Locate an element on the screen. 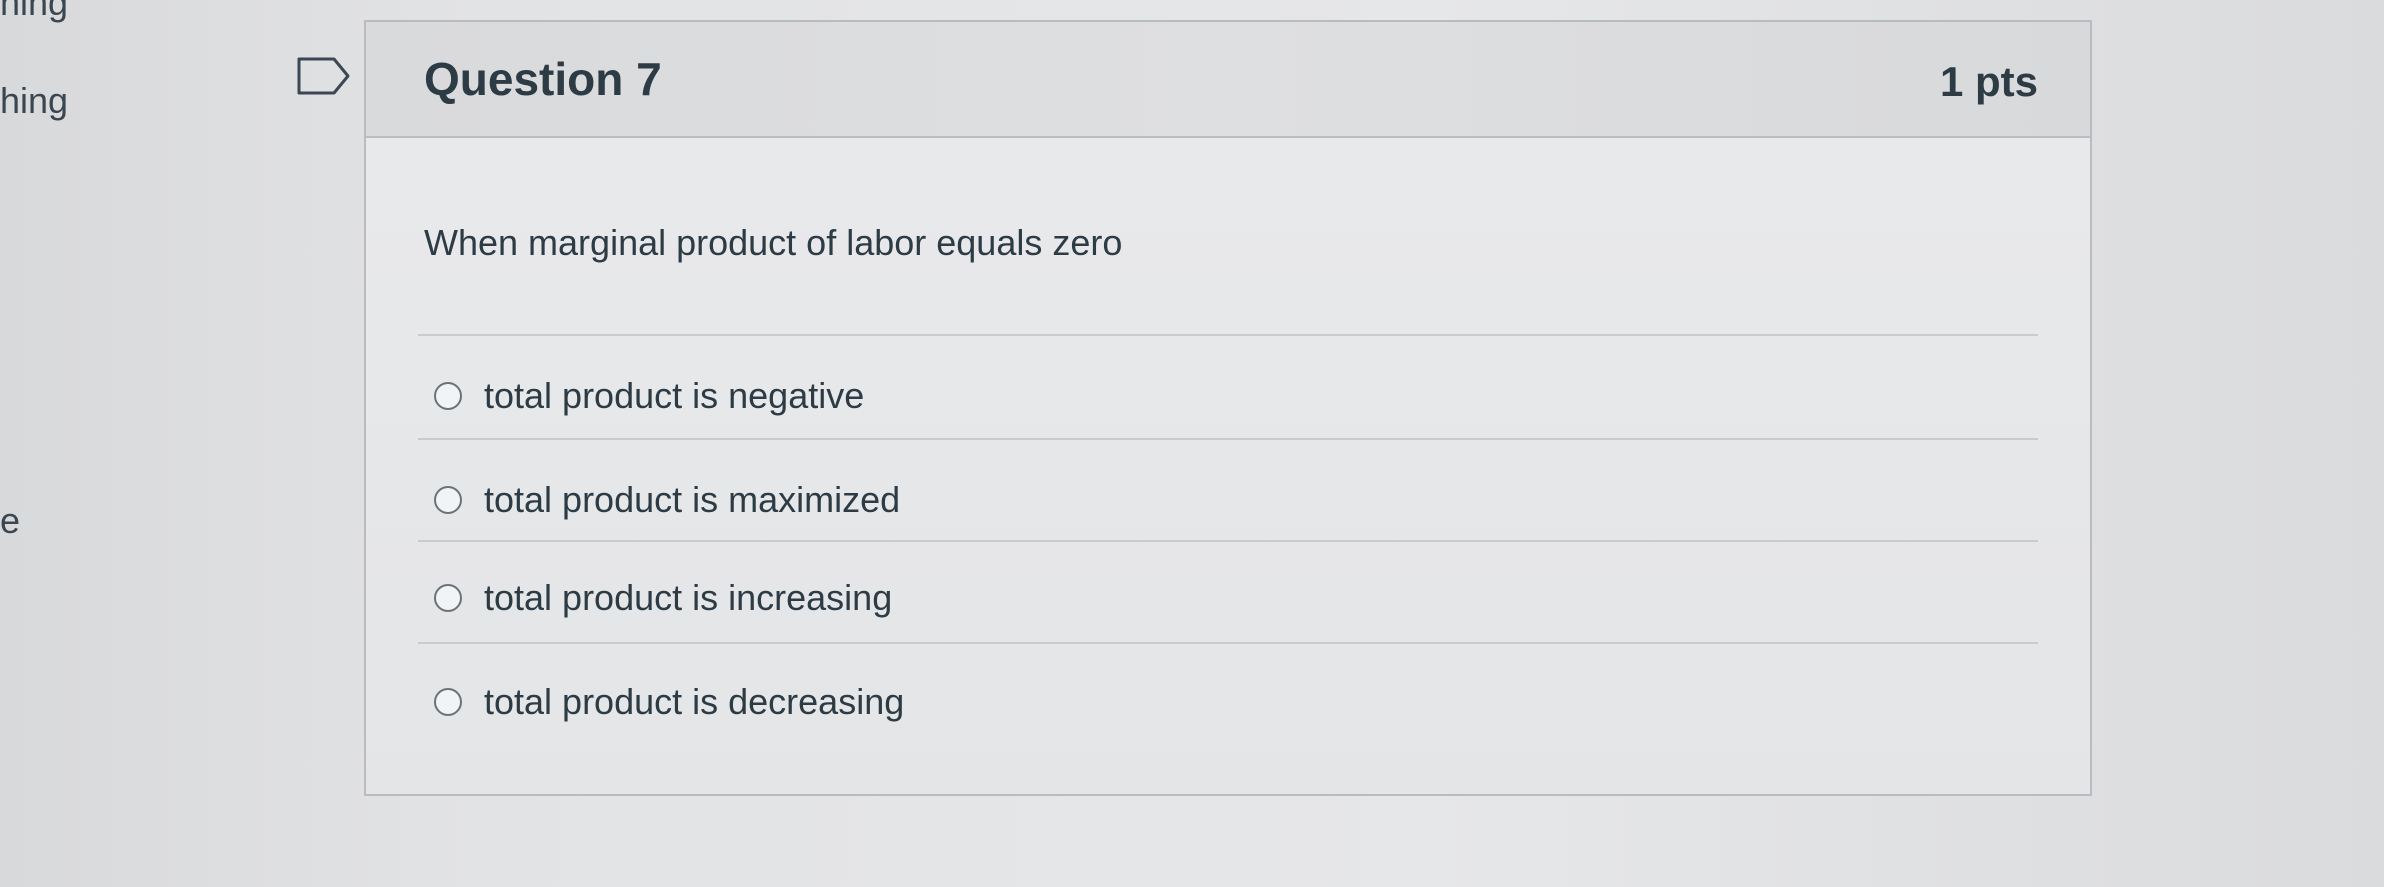 This screenshot has width=2384, height=887. nav-link-partial: e is located at coordinates (10, 521).